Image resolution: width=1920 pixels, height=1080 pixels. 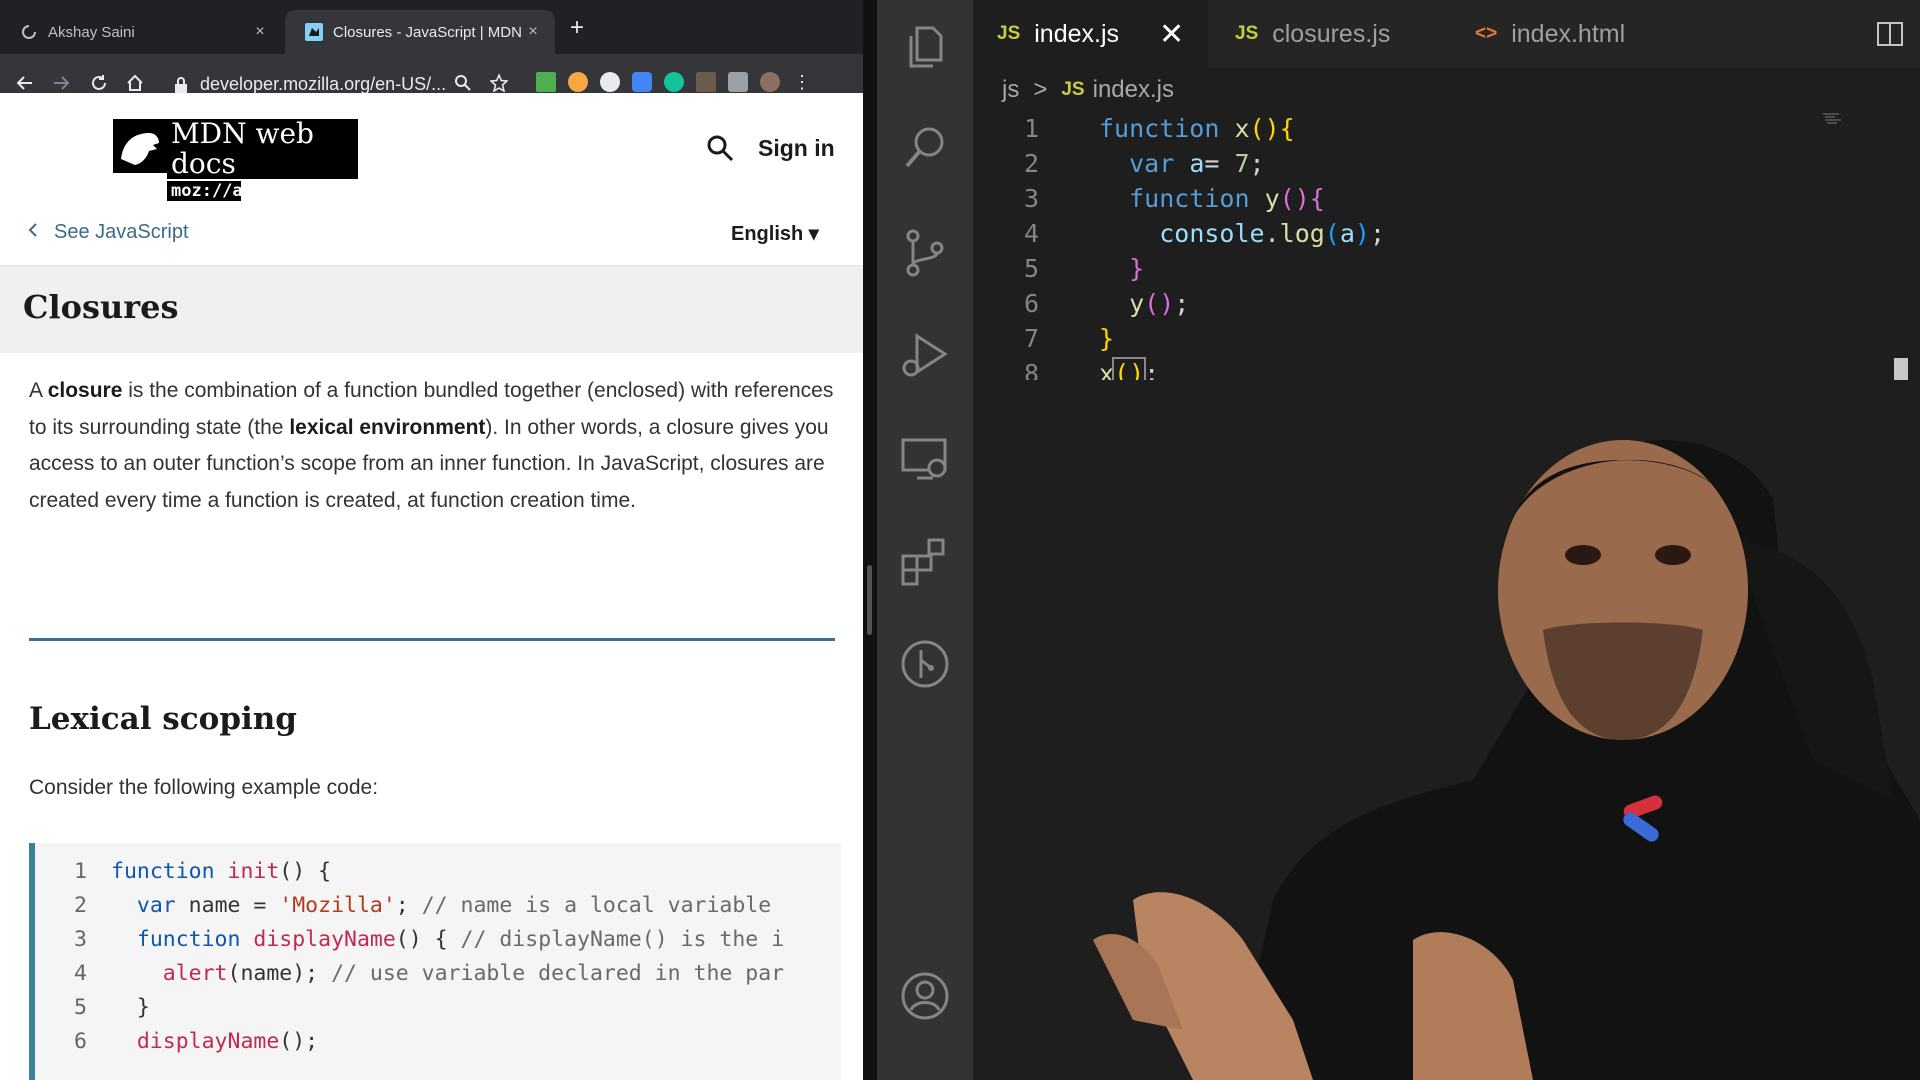 What do you see at coordinates (1890, 34) in the screenshot?
I see `split-editor-icon` at bounding box center [1890, 34].